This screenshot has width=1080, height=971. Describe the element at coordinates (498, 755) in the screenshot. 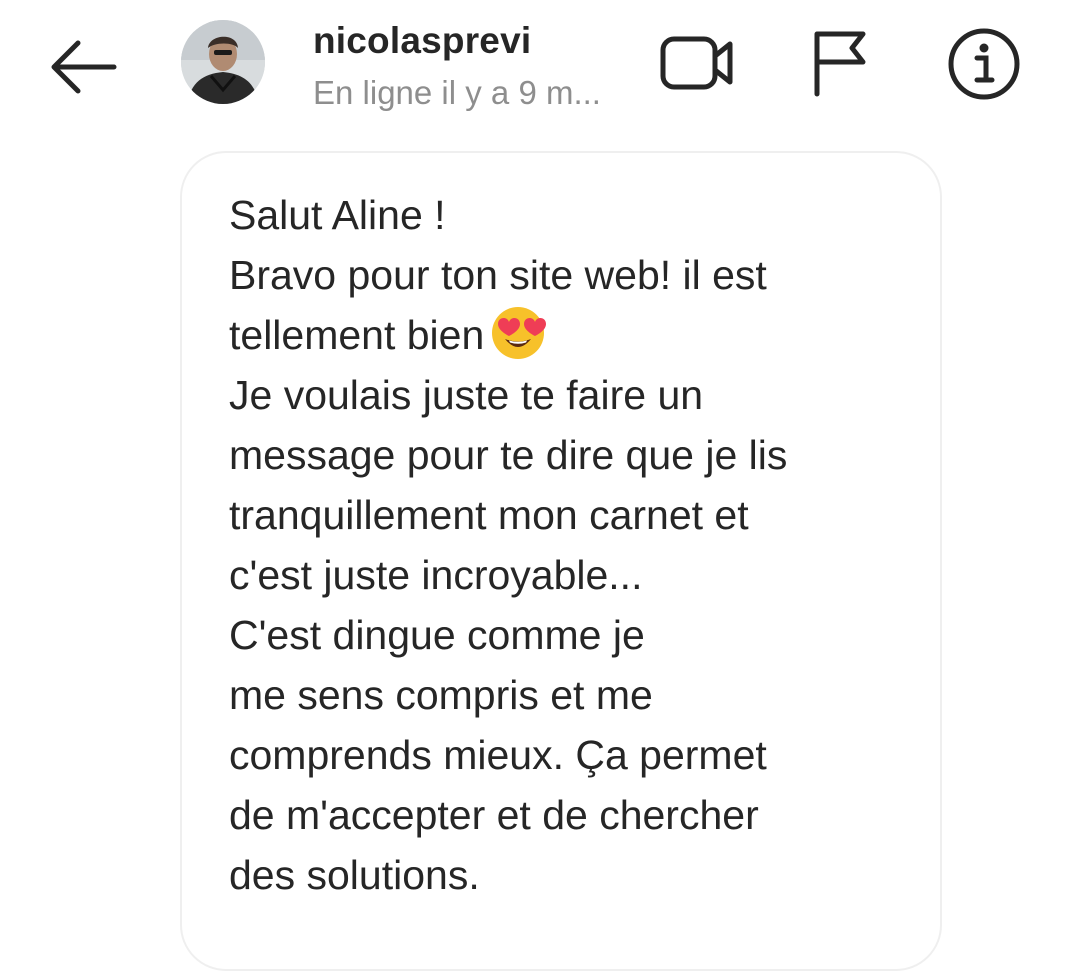

I see `message-line: comprends mieux. Ça permet` at that location.